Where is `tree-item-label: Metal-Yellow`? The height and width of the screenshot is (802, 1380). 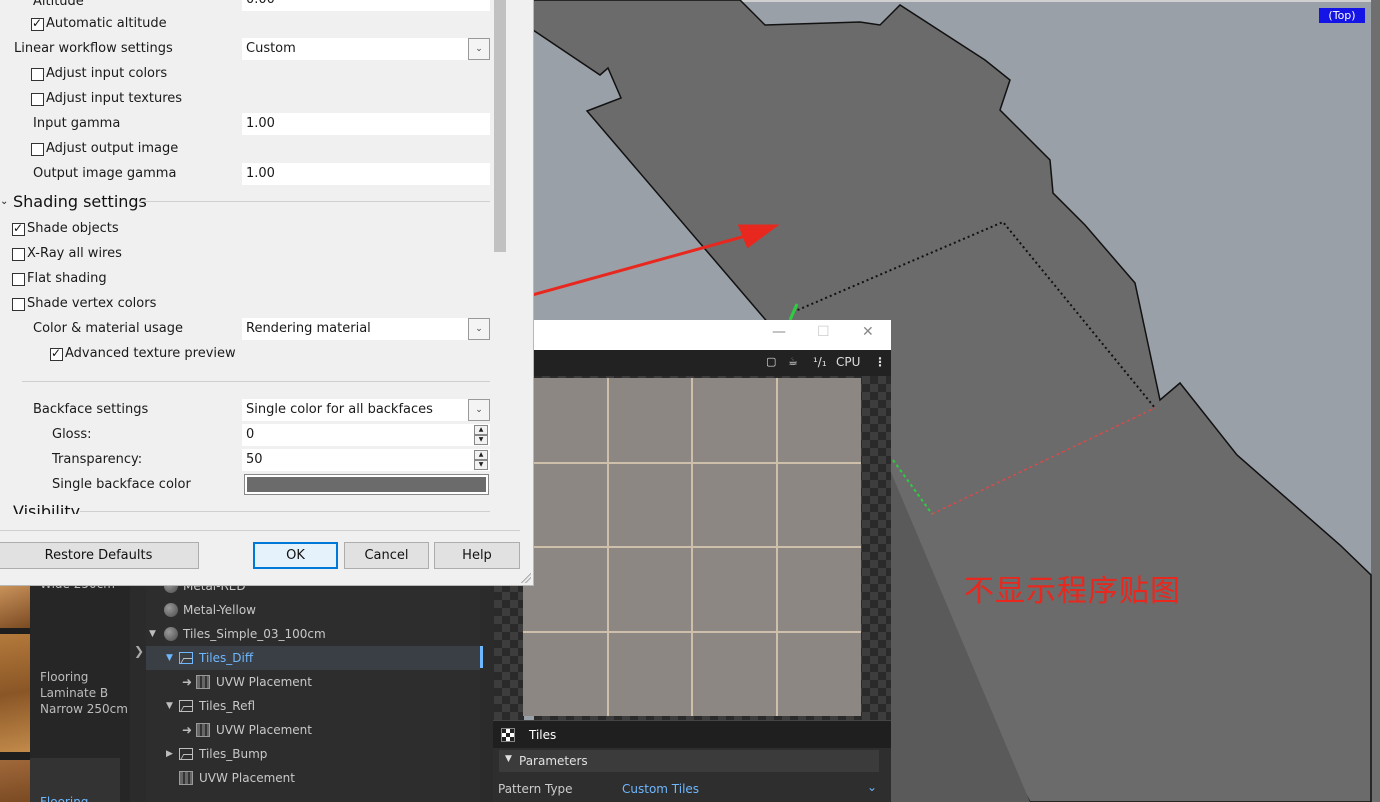
tree-item-label: Metal-Yellow is located at coordinates (219, 610).